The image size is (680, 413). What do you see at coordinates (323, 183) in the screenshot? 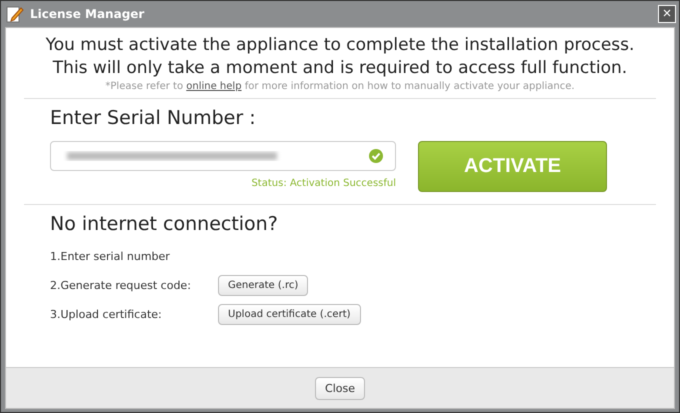
I see `status-text: Status: Activation Successful` at bounding box center [323, 183].